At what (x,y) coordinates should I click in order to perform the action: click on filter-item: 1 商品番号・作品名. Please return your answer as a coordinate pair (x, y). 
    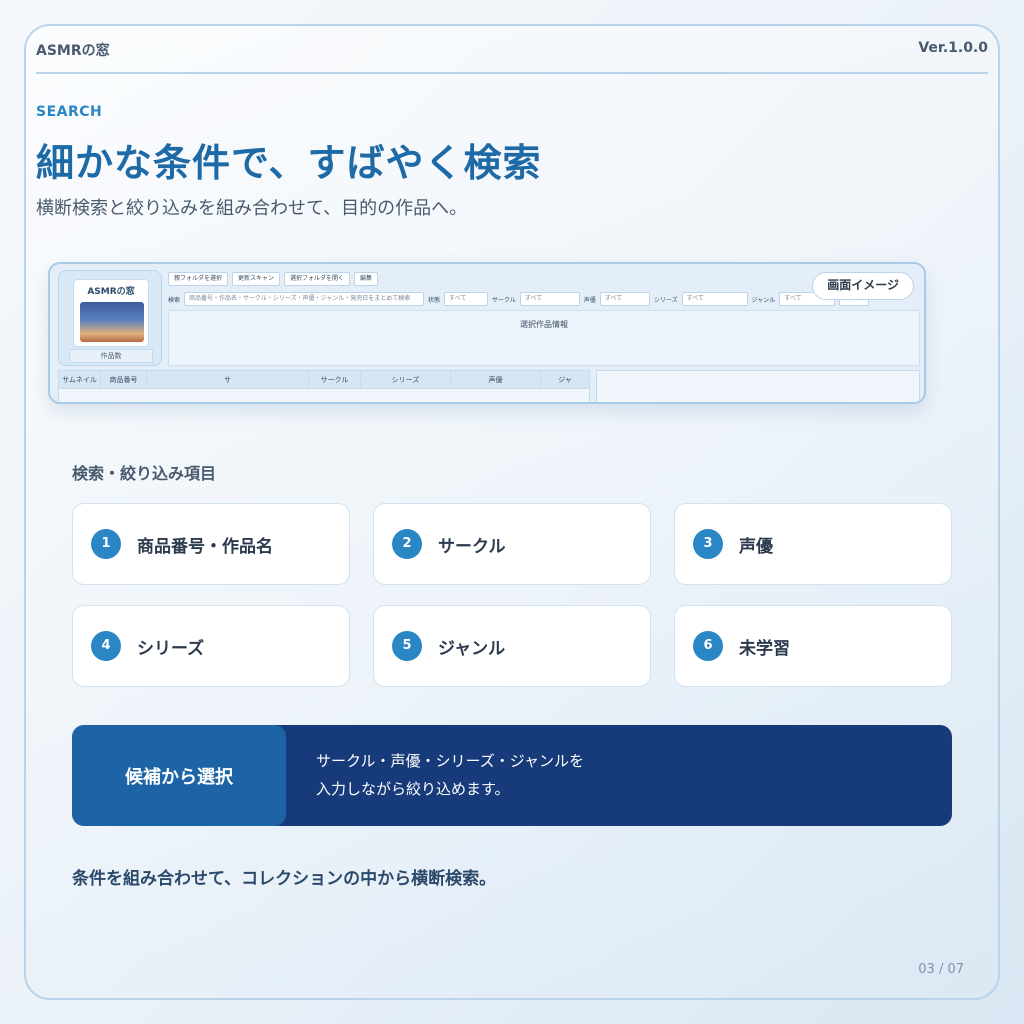
    Looking at the image, I should click on (211, 544).